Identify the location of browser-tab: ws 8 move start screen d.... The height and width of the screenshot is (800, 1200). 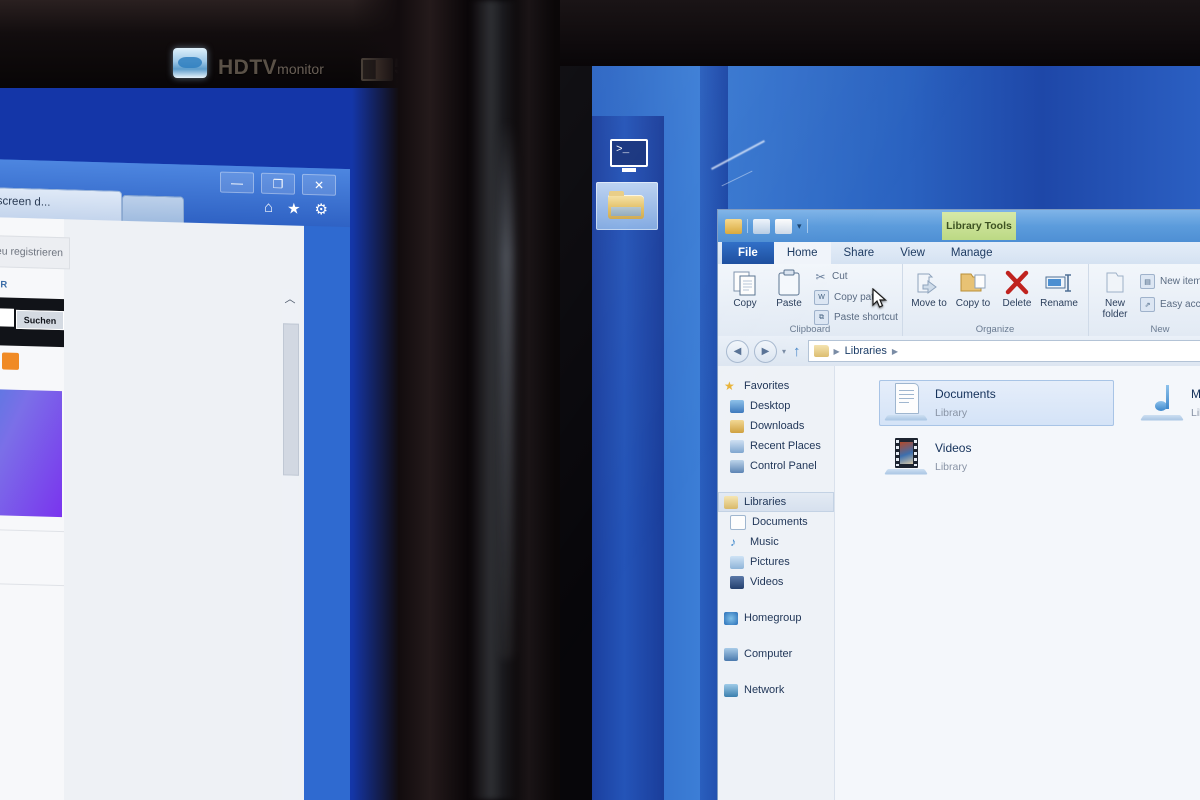
(61, 203).